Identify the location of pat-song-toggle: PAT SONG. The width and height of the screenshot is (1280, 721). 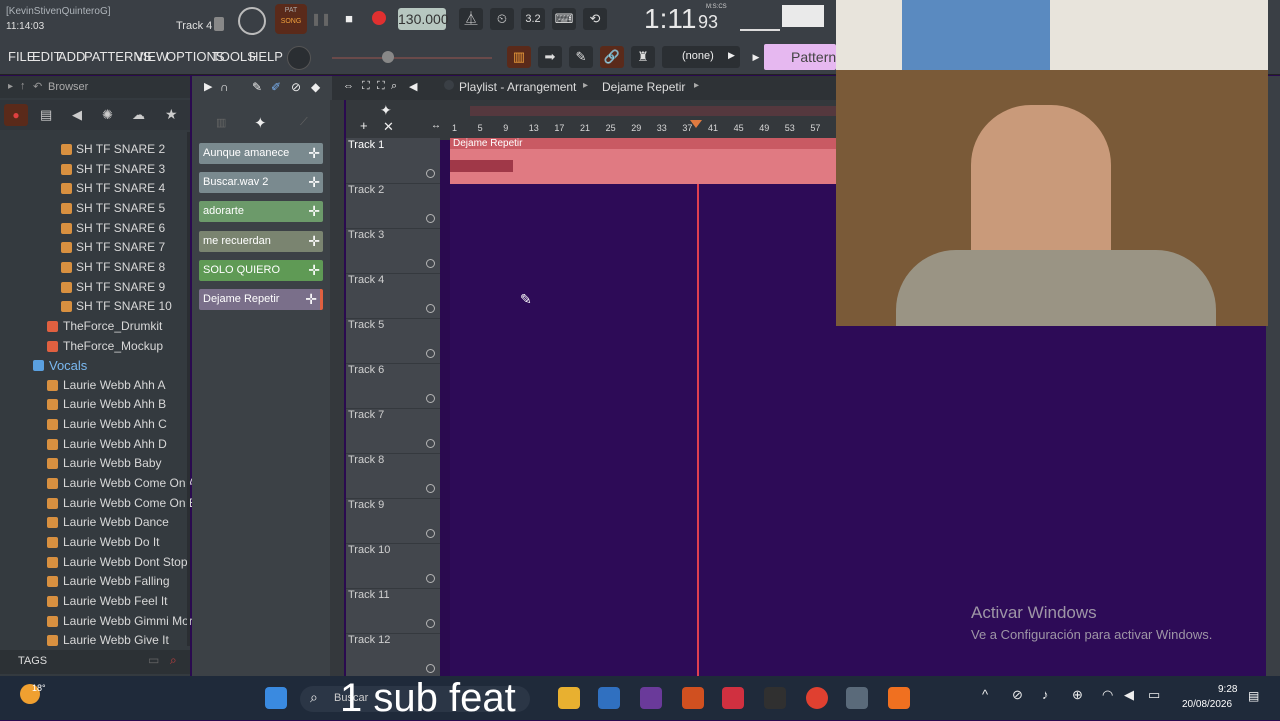
(291, 19).